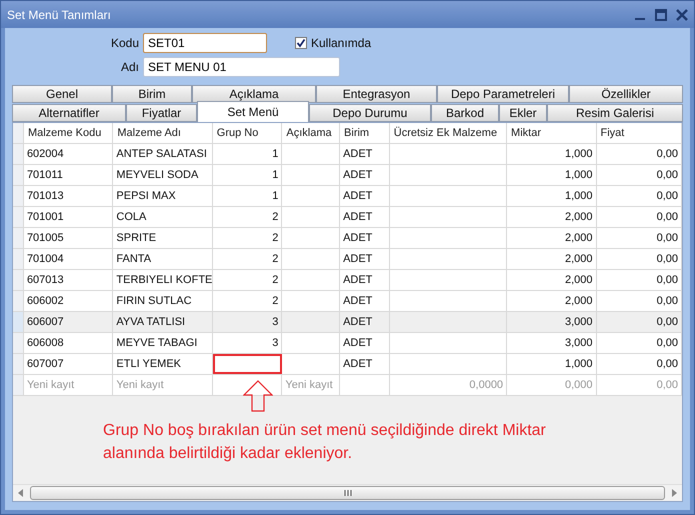 The width and height of the screenshot is (695, 515). I want to click on scroll-thumb, so click(347, 493).